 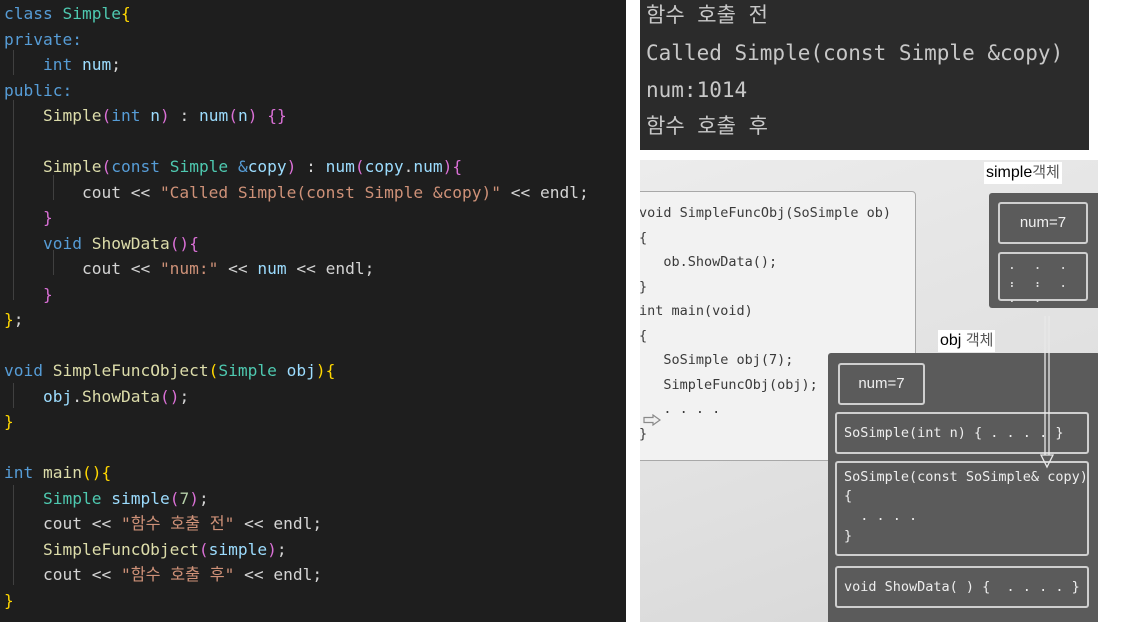 What do you see at coordinates (707, 15) in the screenshot?
I see `console-line: 함수 호출 전` at bounding box center [707, 15].